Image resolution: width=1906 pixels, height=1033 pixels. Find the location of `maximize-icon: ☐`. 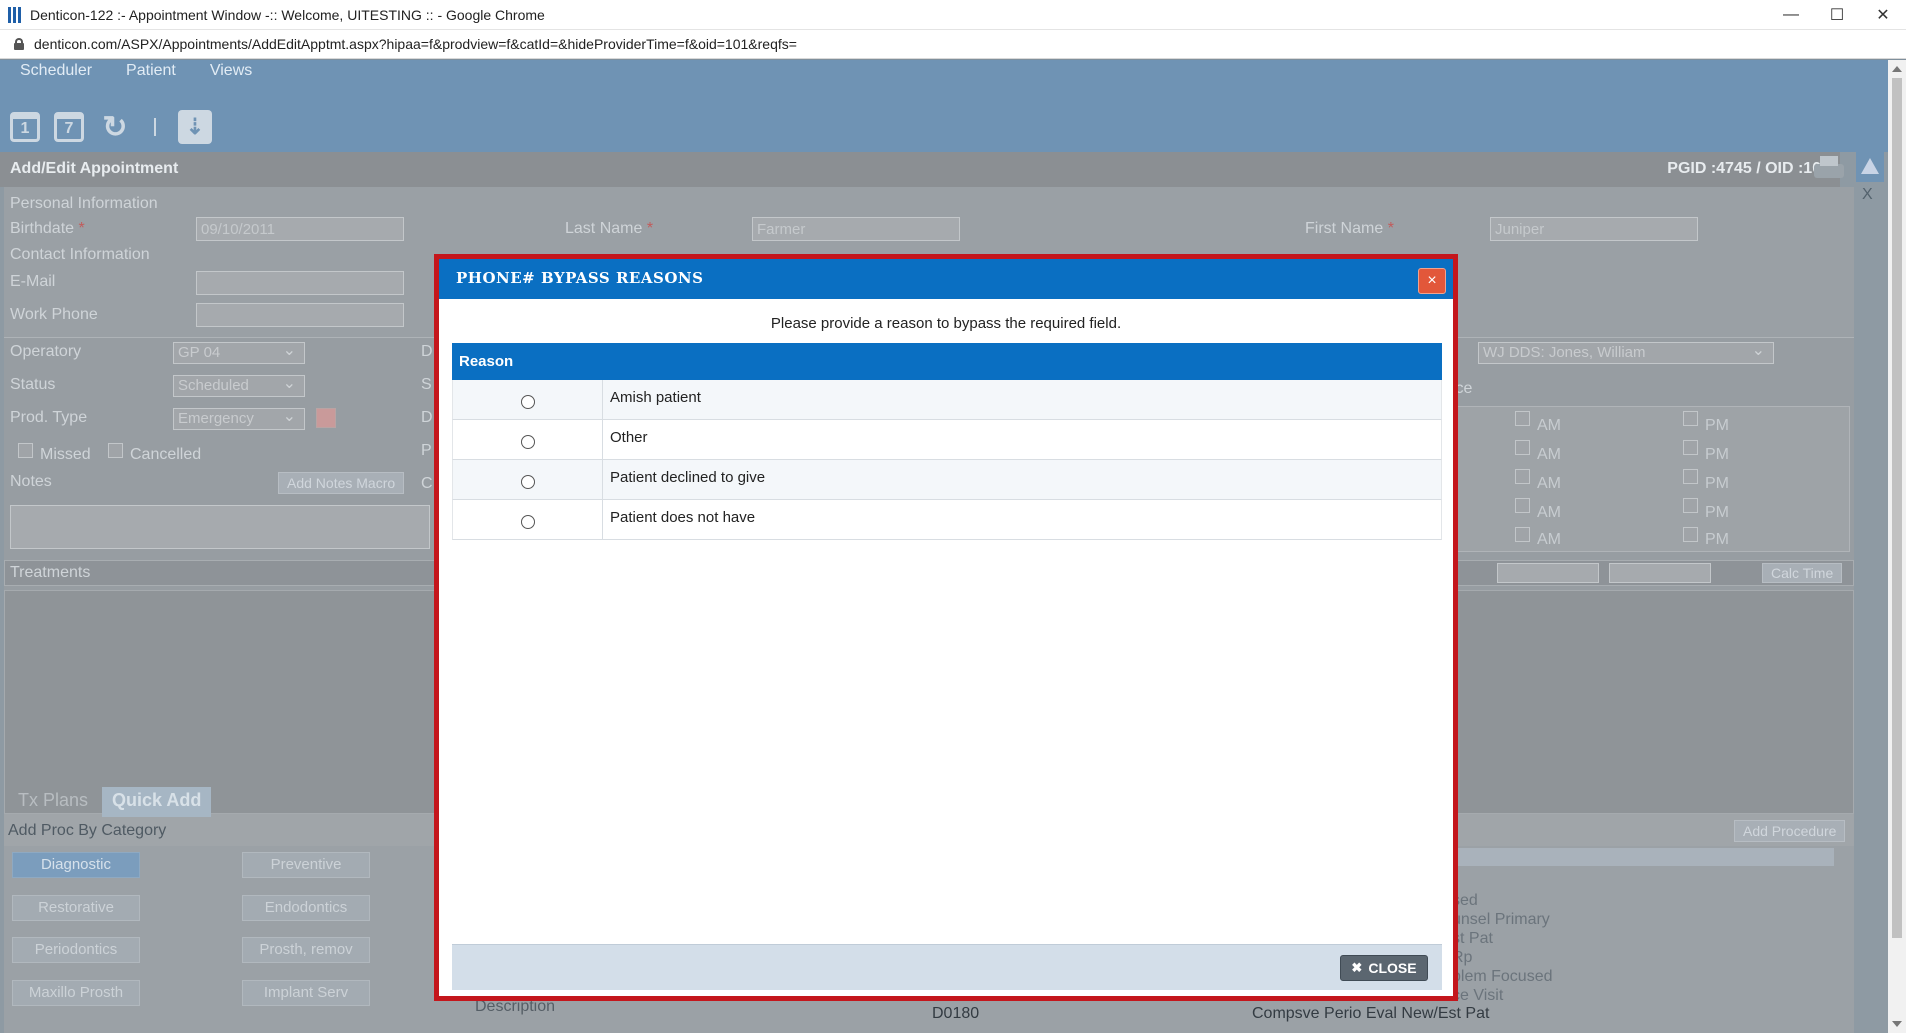

maximize-icon: ☐ is located at coordinates (1837, 15).